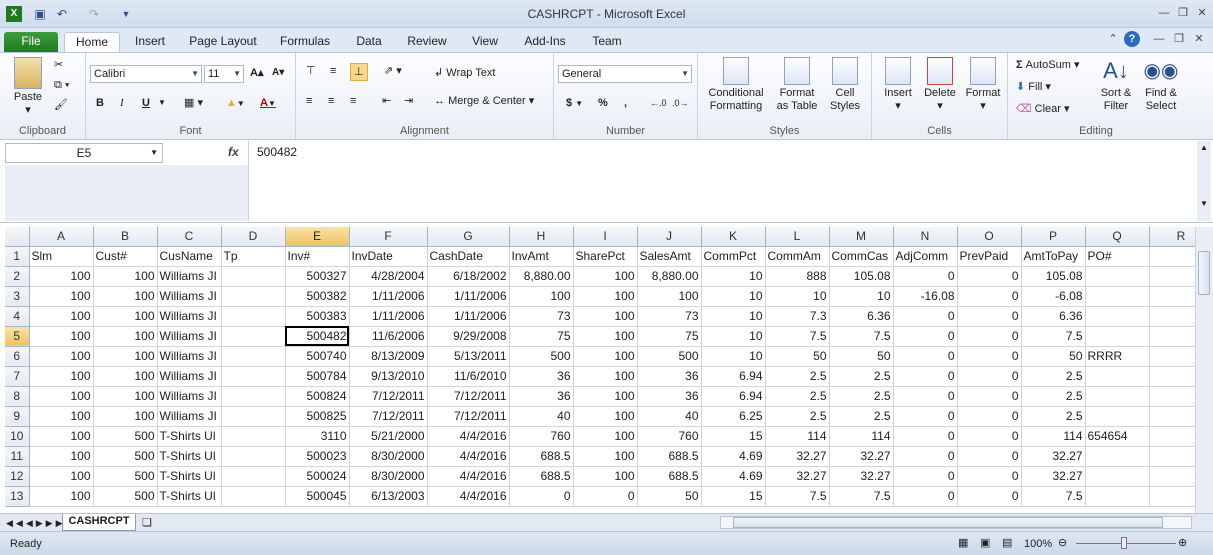 This screenshot has height=555, width=1213. I want to click on tab-add-ins: Add-Ins, so click(545, 42).